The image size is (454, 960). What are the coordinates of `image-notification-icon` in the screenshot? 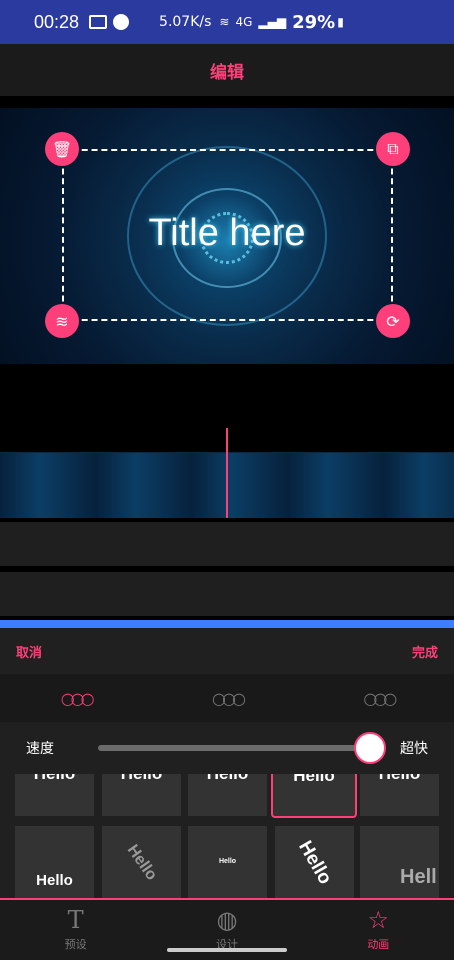 It's located at (98, 22).